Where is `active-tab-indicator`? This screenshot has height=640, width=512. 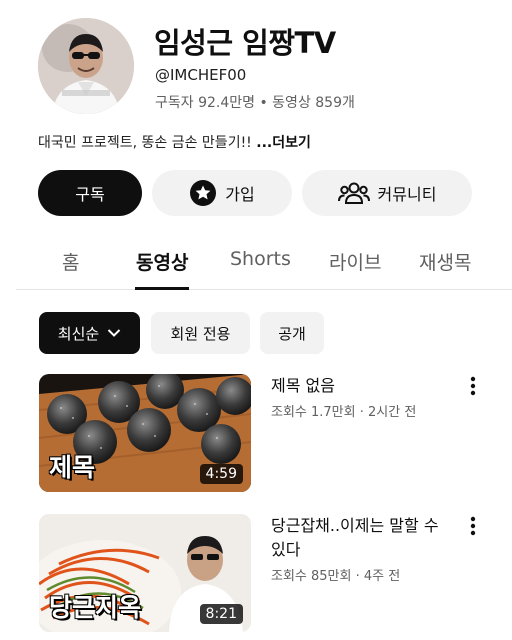
active-tab-indicator is located at coordinates (162, 288).